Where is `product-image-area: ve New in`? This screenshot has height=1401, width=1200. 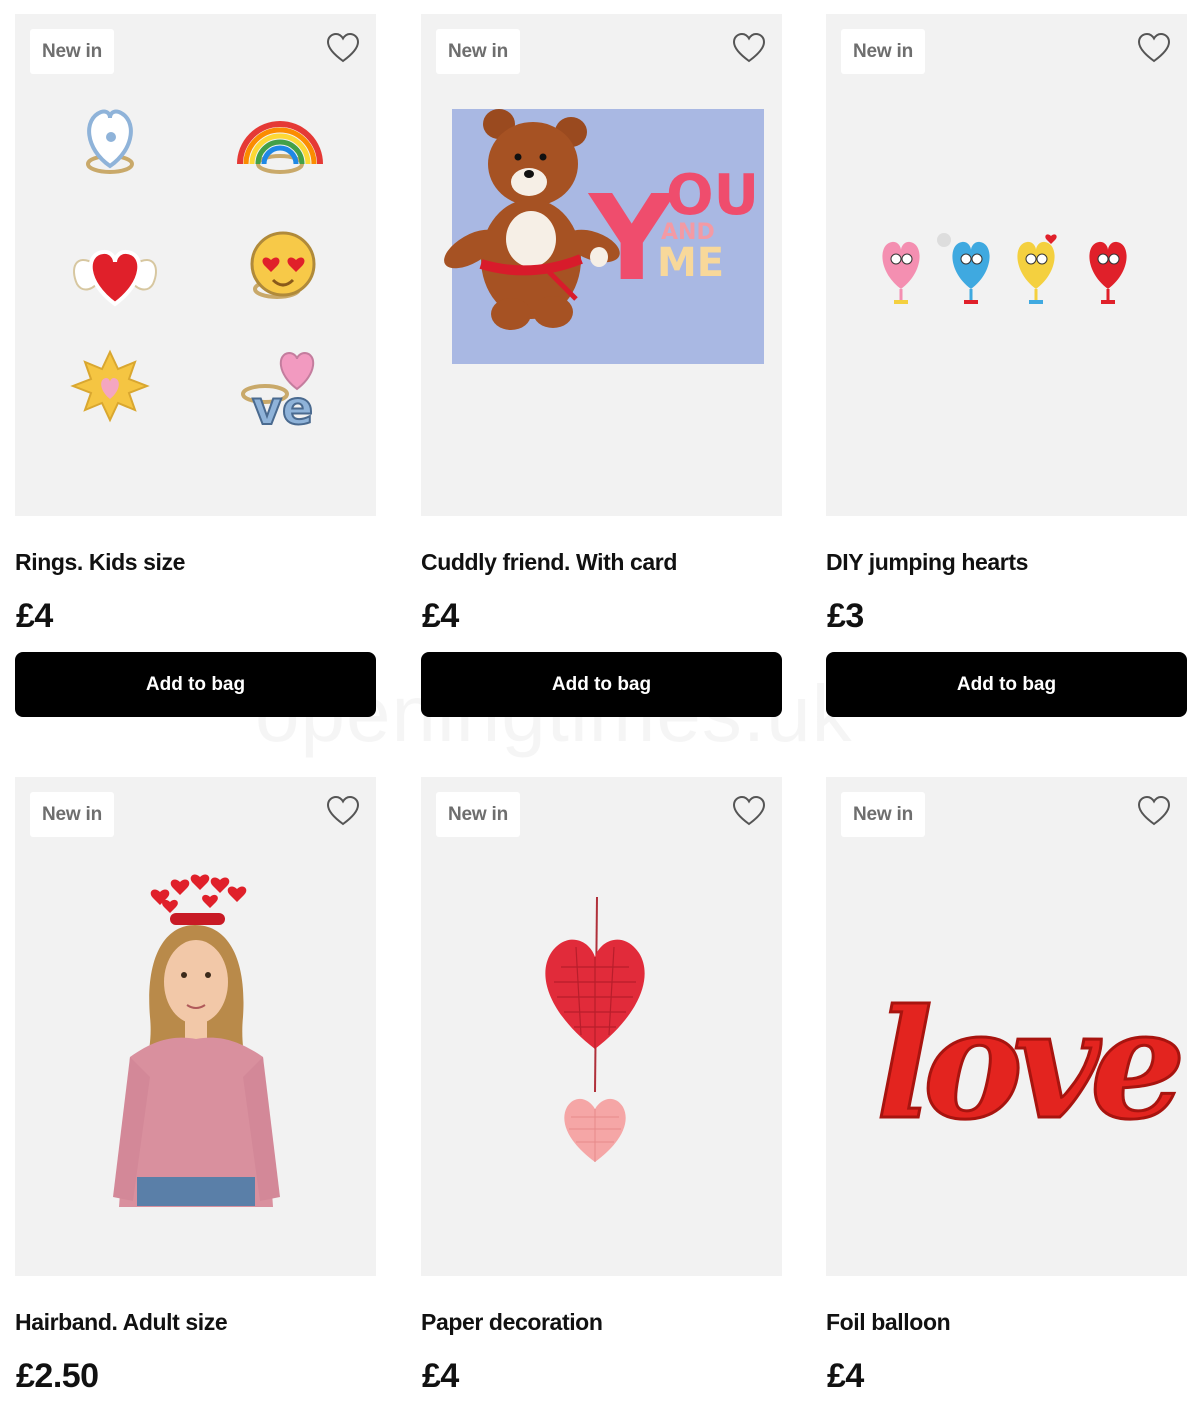
product-image-area: ve New in is located at coordinates (195, 265).